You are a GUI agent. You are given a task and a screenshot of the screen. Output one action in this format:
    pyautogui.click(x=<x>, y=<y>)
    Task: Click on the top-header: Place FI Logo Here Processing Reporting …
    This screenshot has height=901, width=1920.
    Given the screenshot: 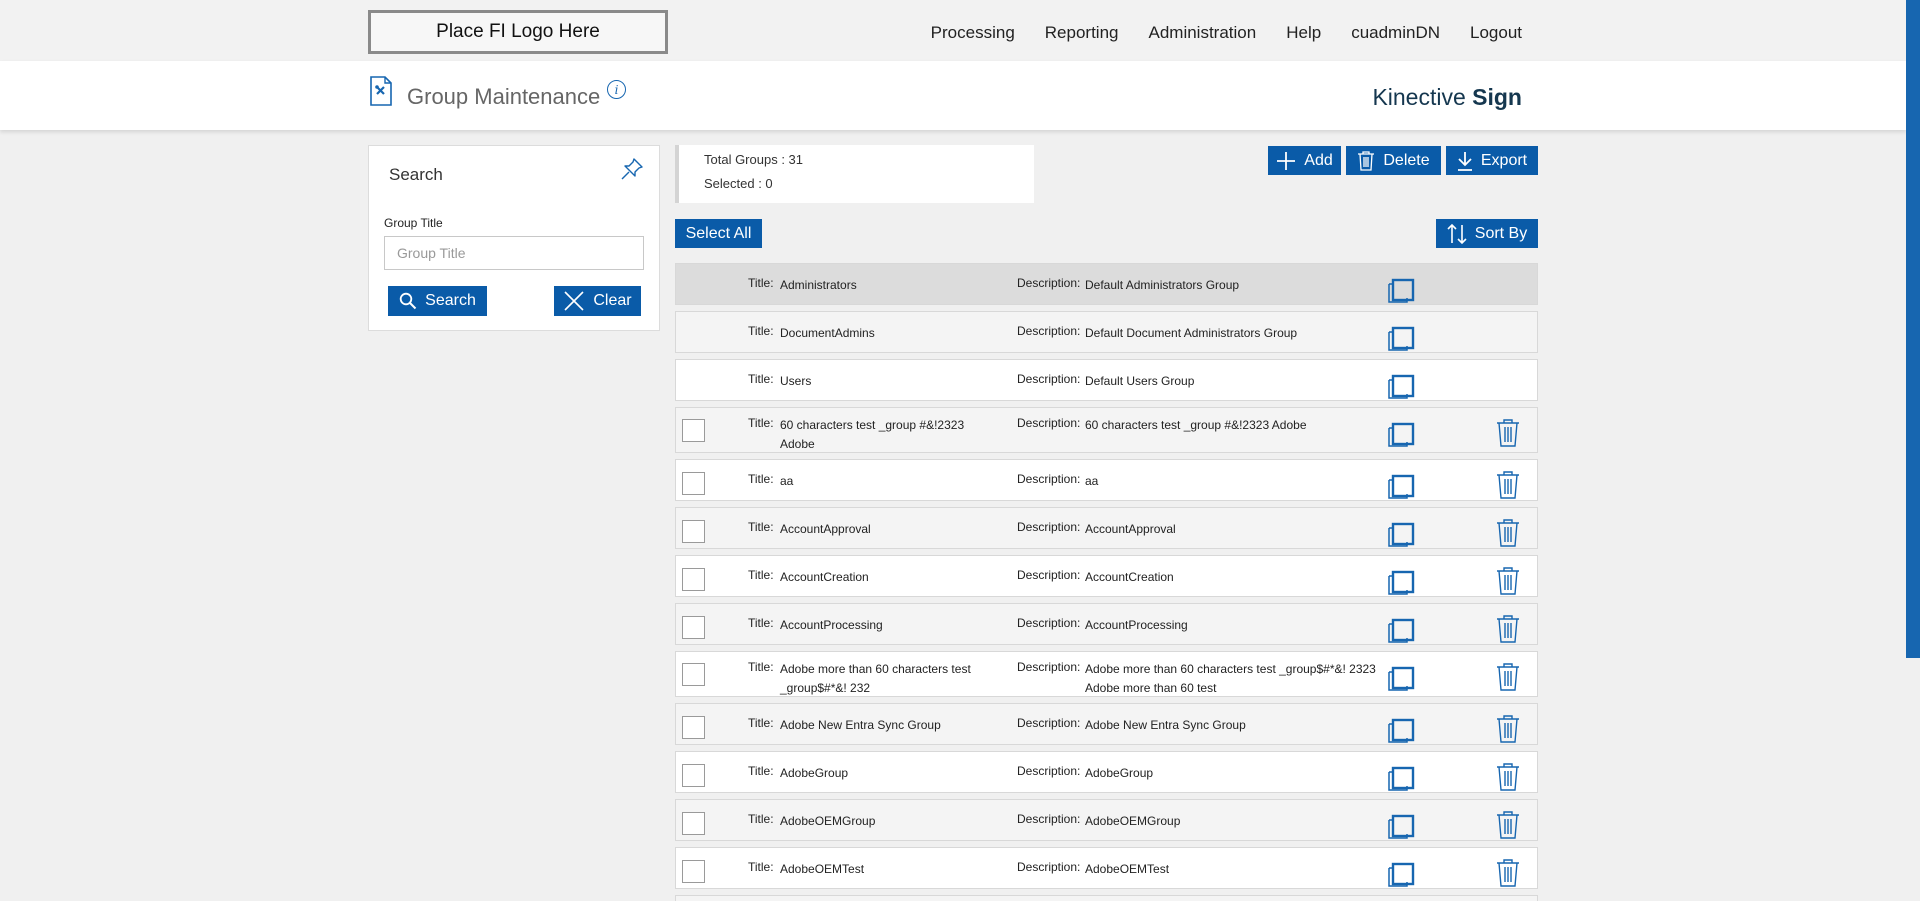 What is the action you would take?
    pyautogui.click(x=960, y=30)
    